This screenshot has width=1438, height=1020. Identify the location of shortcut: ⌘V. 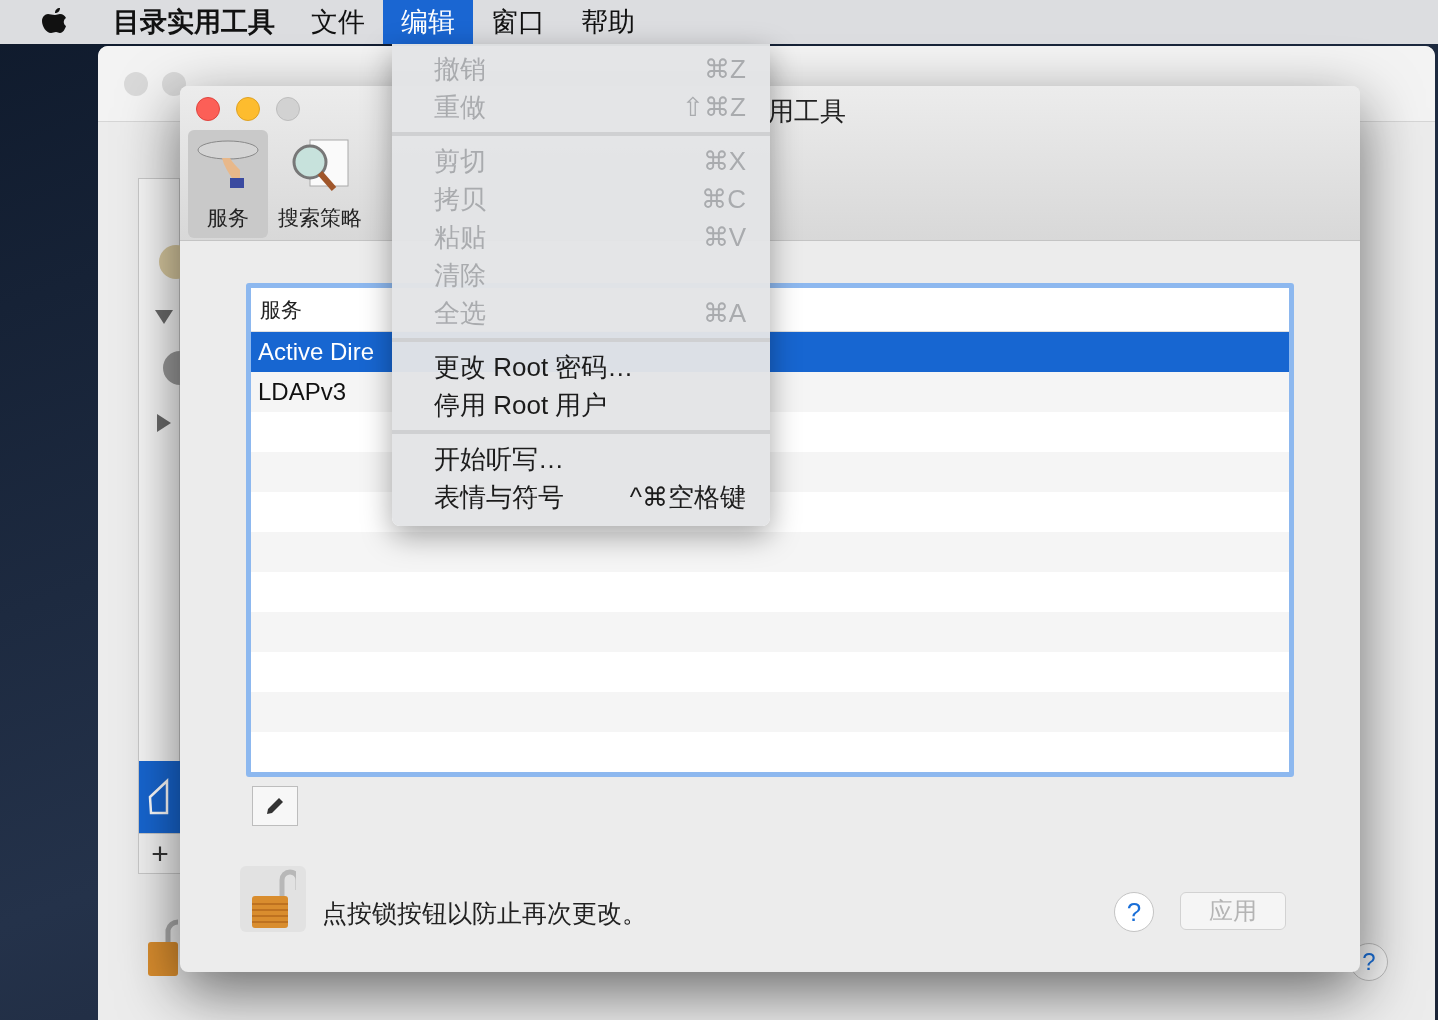
(724, 237).